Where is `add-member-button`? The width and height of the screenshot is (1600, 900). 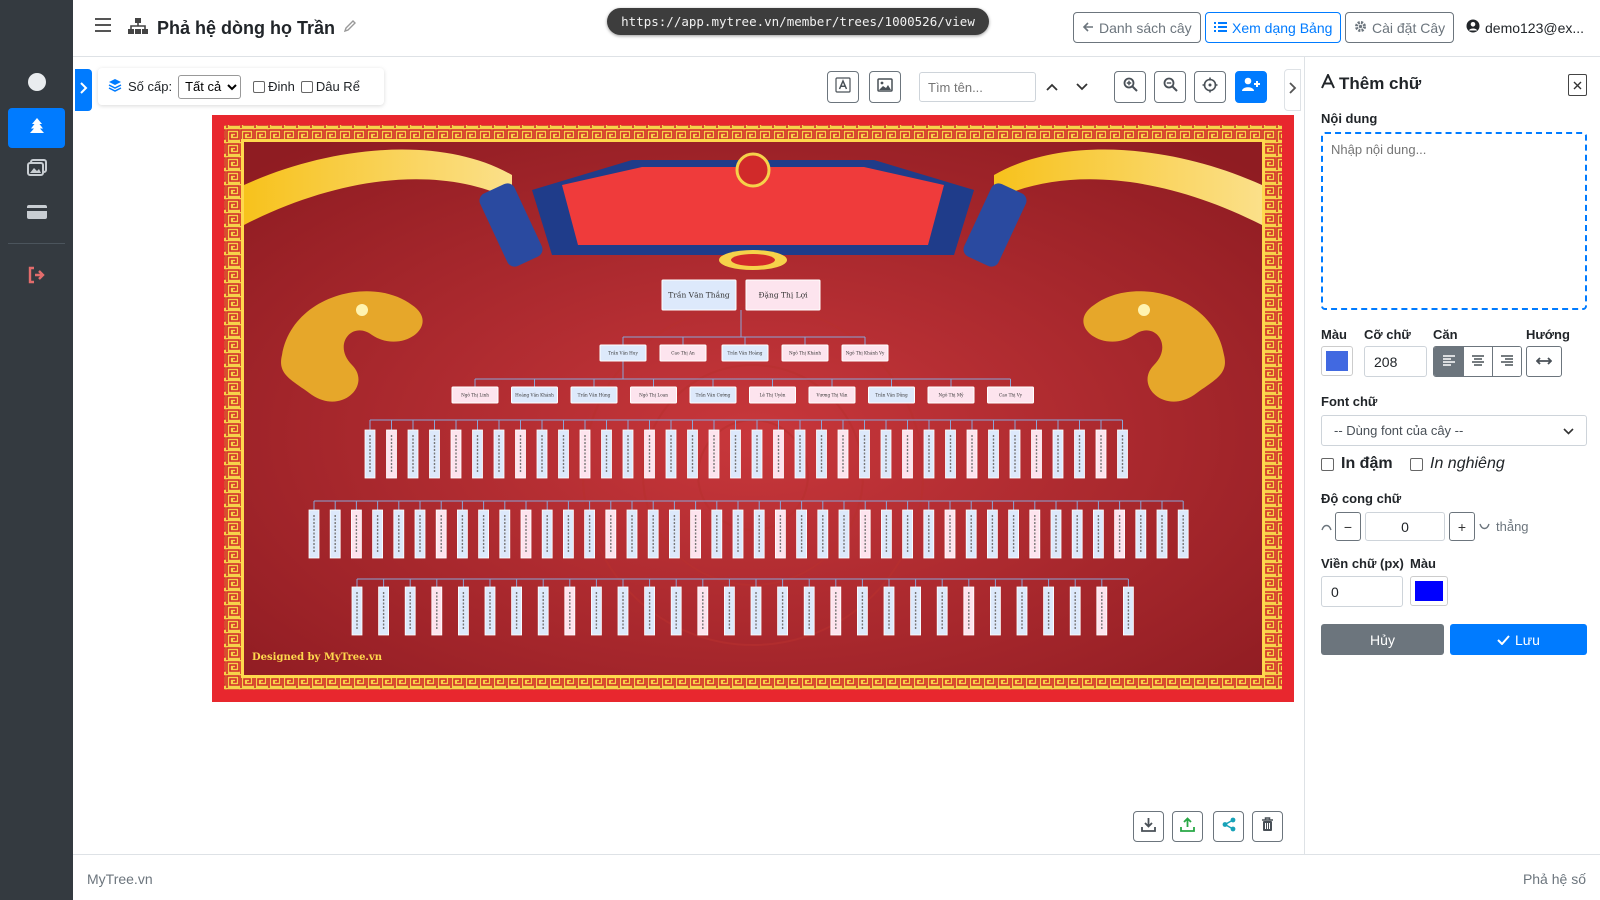 add-member-button is located at coordinates (1251, 87).